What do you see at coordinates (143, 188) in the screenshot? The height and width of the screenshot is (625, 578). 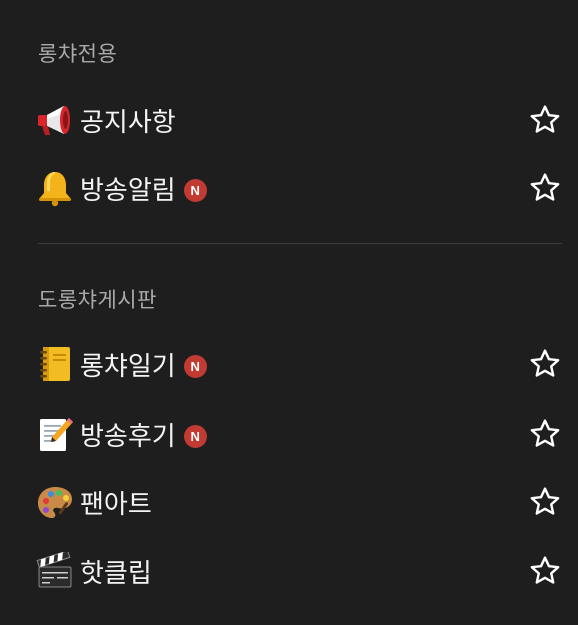 I see `menu-item-label: 방송알림 N` at bounding box center [143, 188].